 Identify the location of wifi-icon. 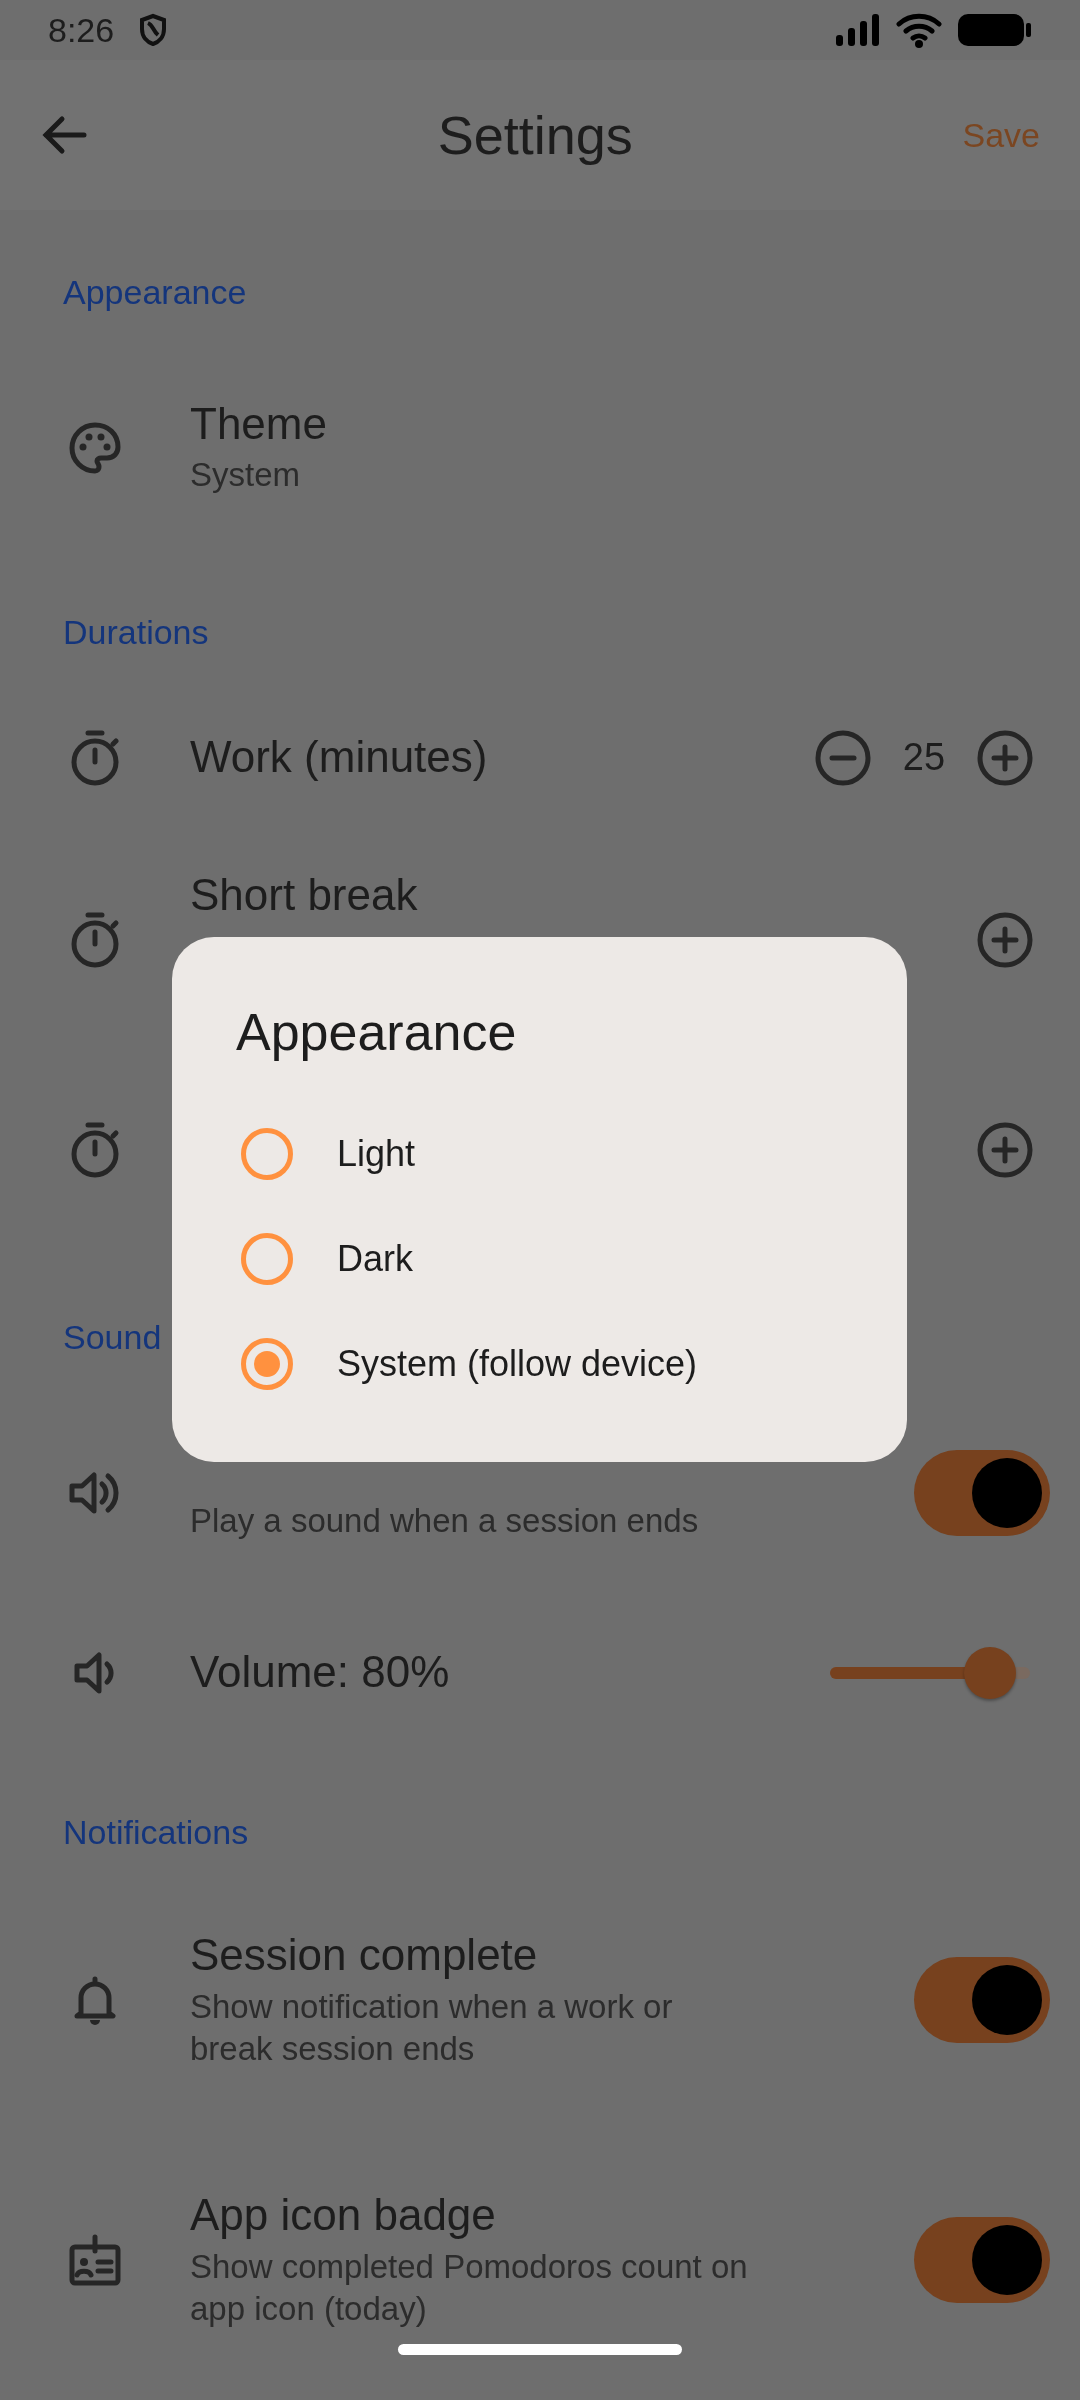
(919, 30).